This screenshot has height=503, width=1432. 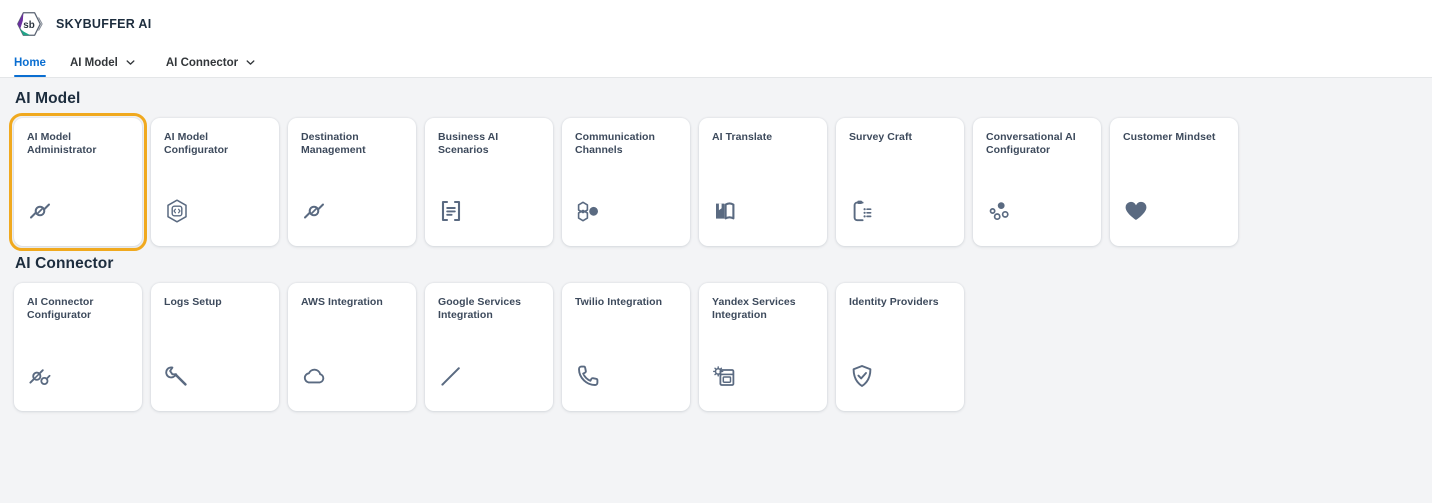 What do you see at coordinates (64, 263) in the screenshot?
I see `group-title: AI Connector` at bounding box center [64, 263].